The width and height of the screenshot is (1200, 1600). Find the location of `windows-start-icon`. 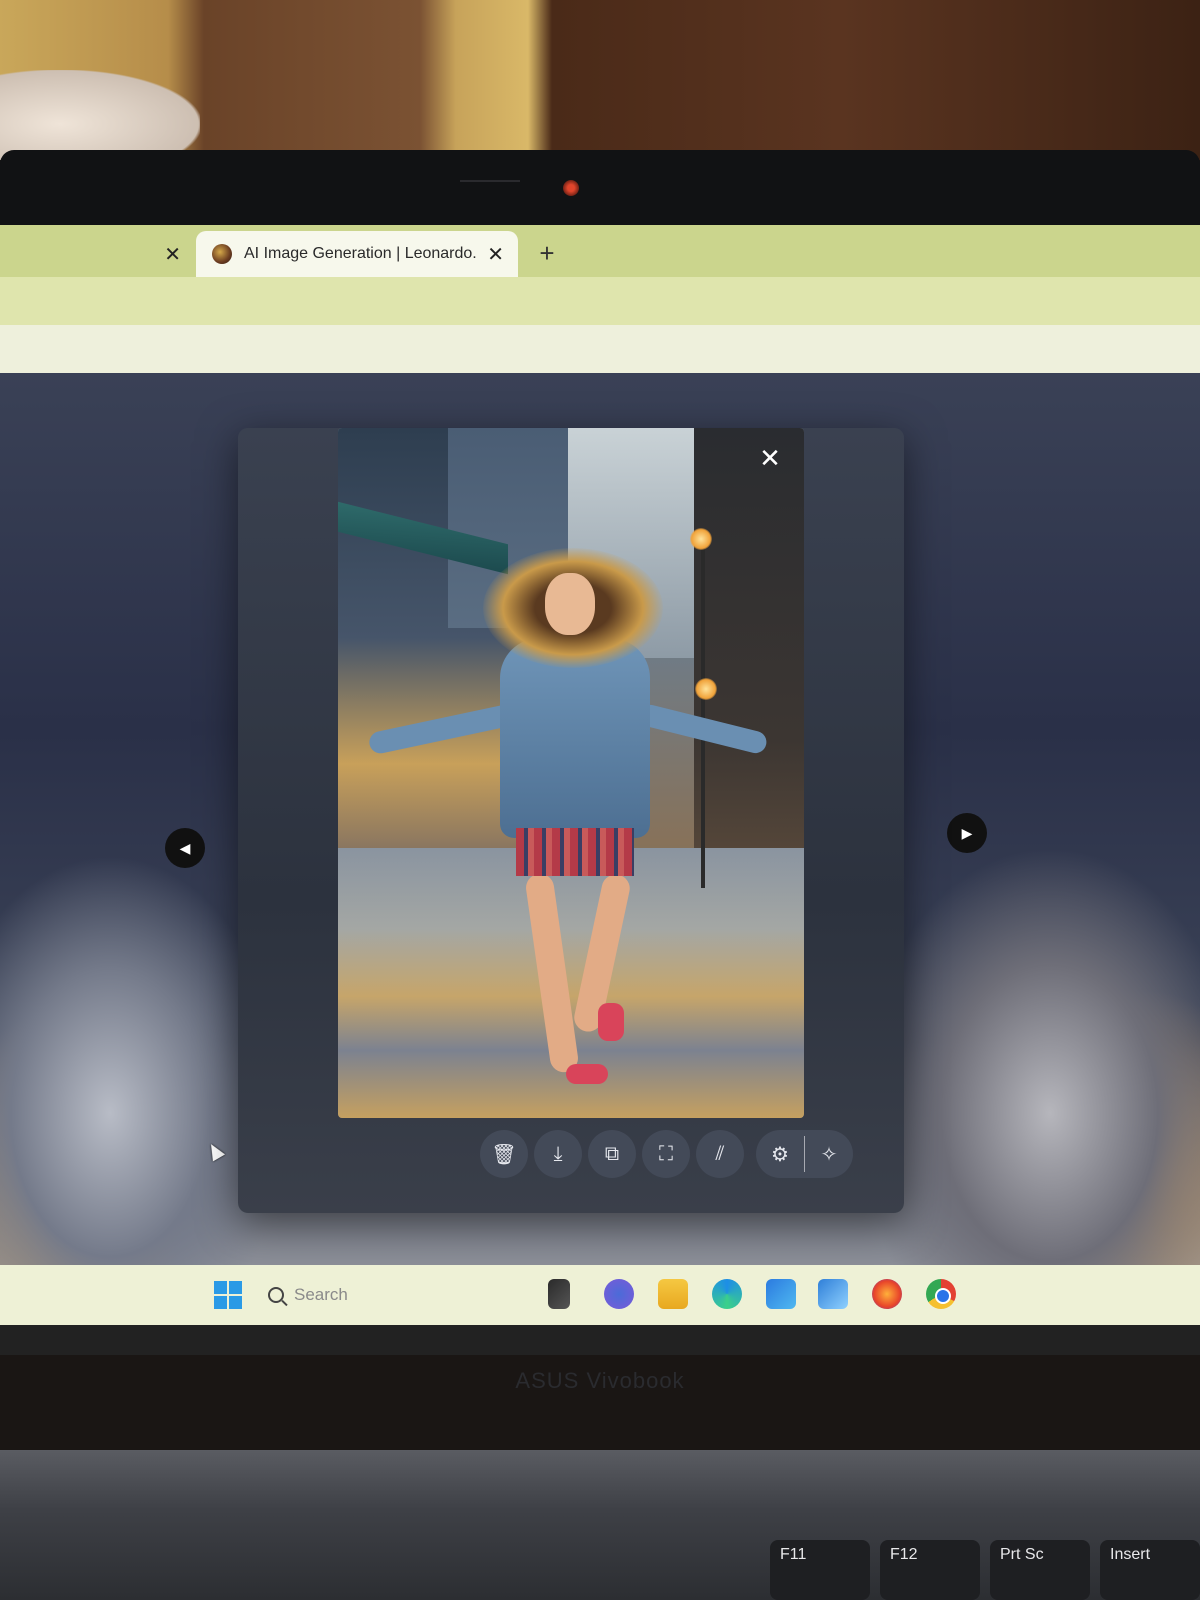

windows-start-icon is located at coordinates (228, 1295).